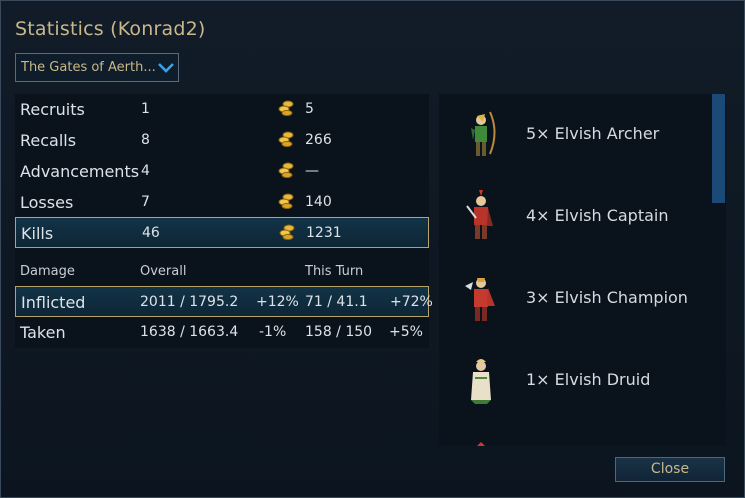 Image resolution: width=745 pixels, height=498 pixels. I want to click on damage-label: Inflicted, so click(53, 302).